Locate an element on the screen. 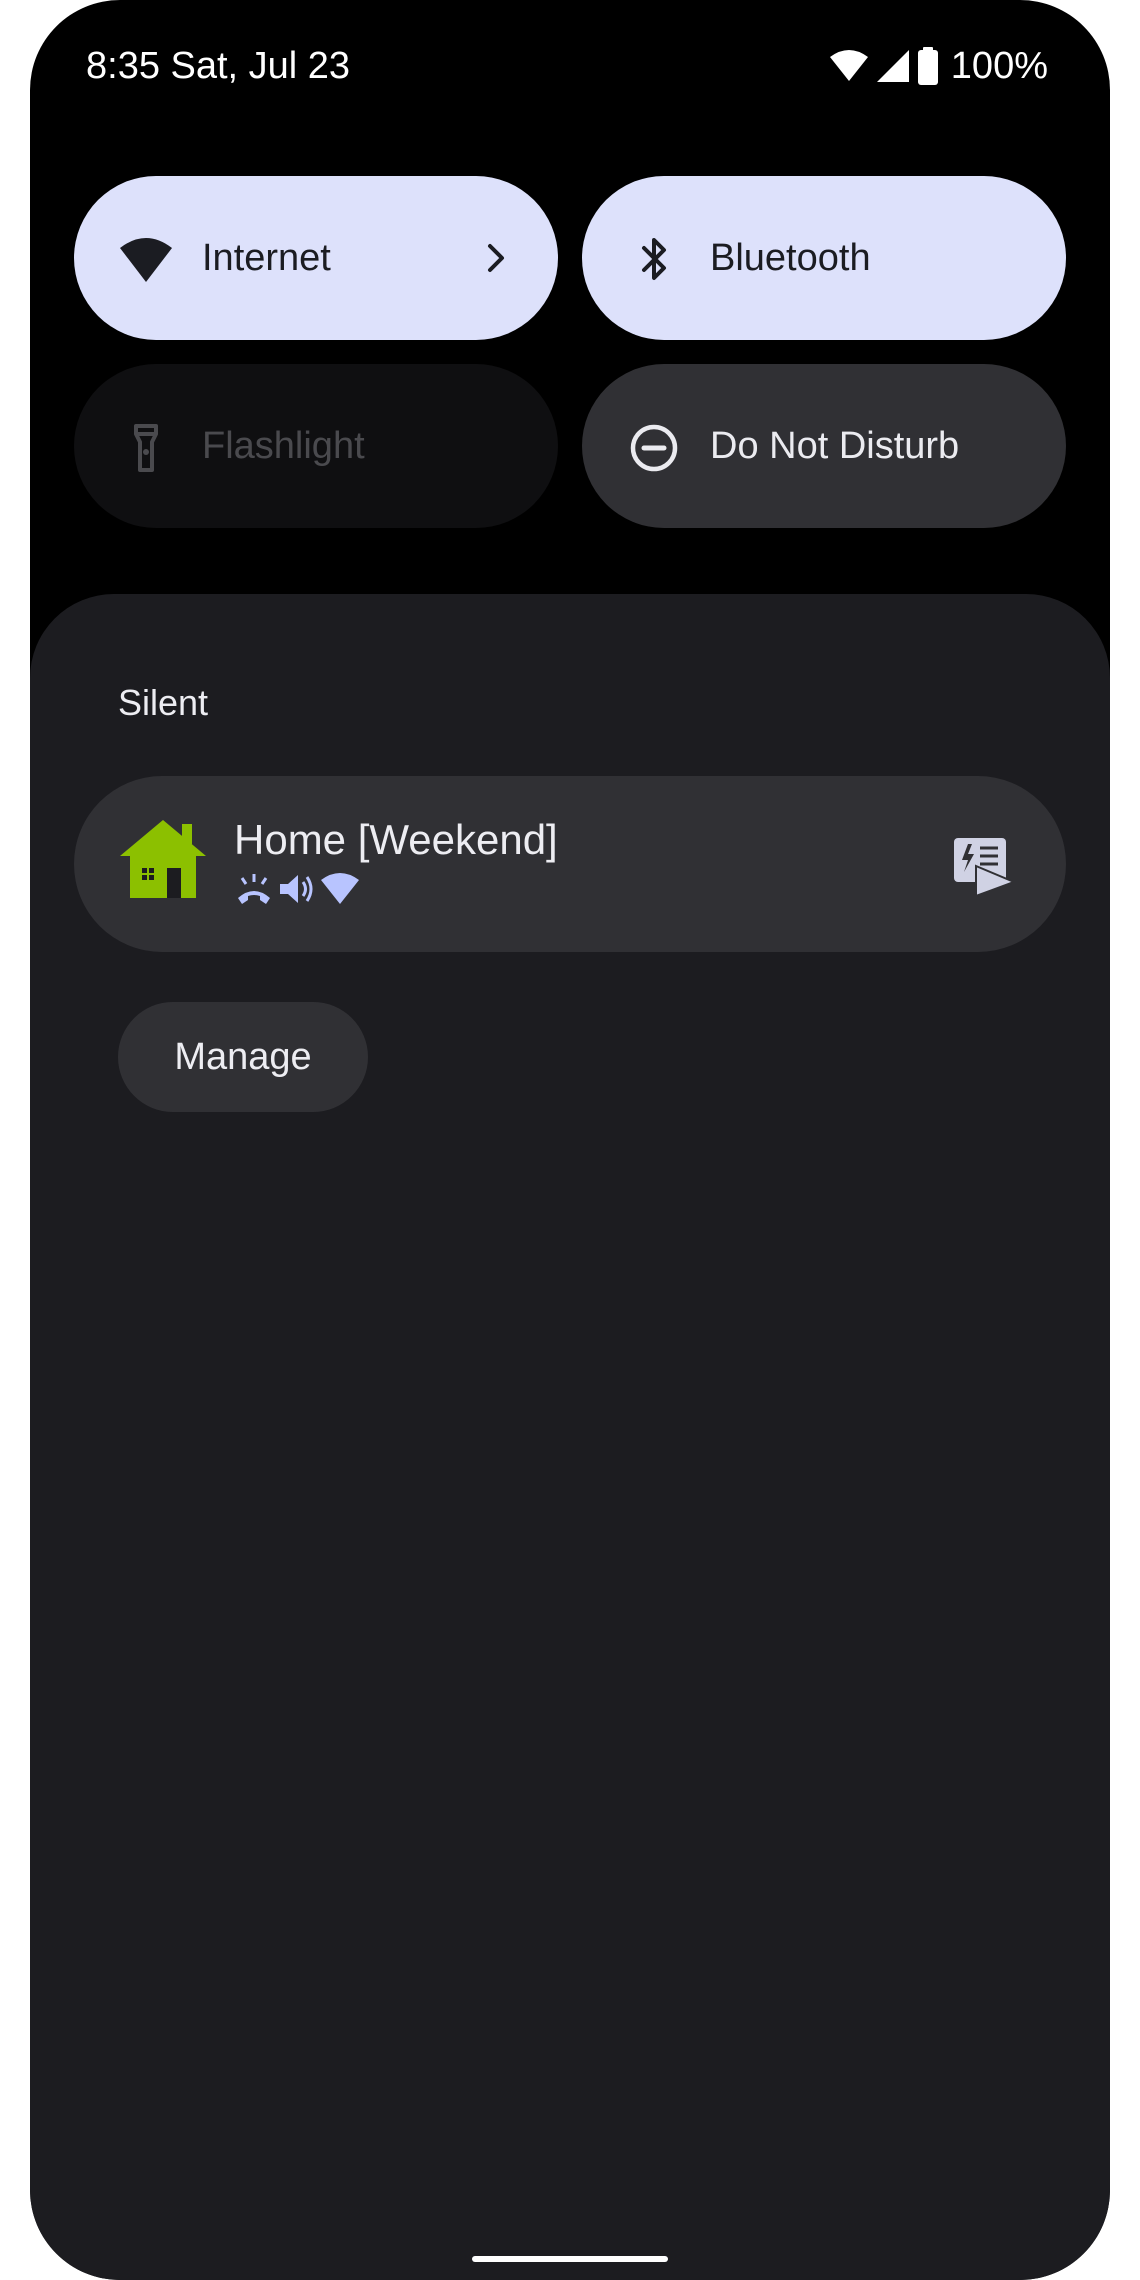 The image size is (1140, 2280). tile-label: Bluetooth is located at coordinates (790, 258).